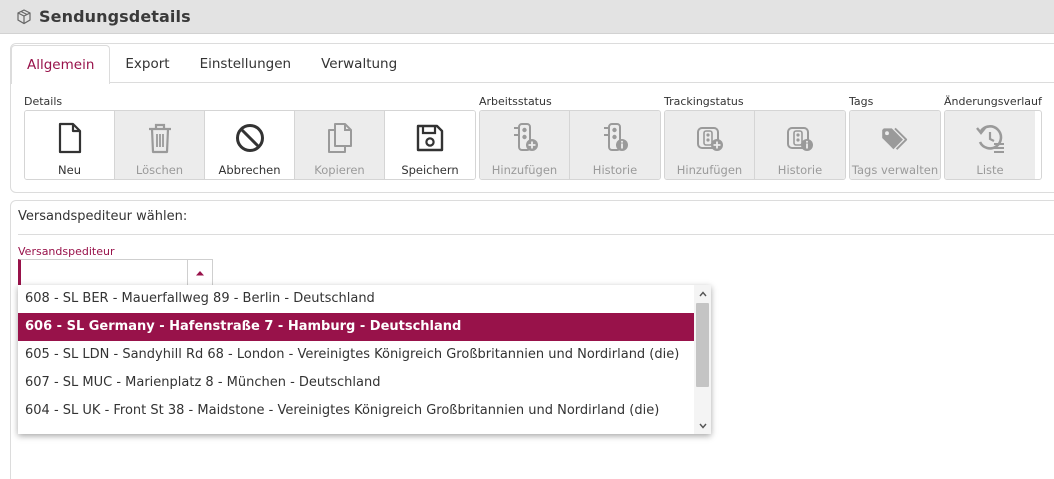 The height and width of the screenshot is (479, 1054). Describe the element at coordinates (340, 138) in the screenshot. I see `copy-icon` at that location.